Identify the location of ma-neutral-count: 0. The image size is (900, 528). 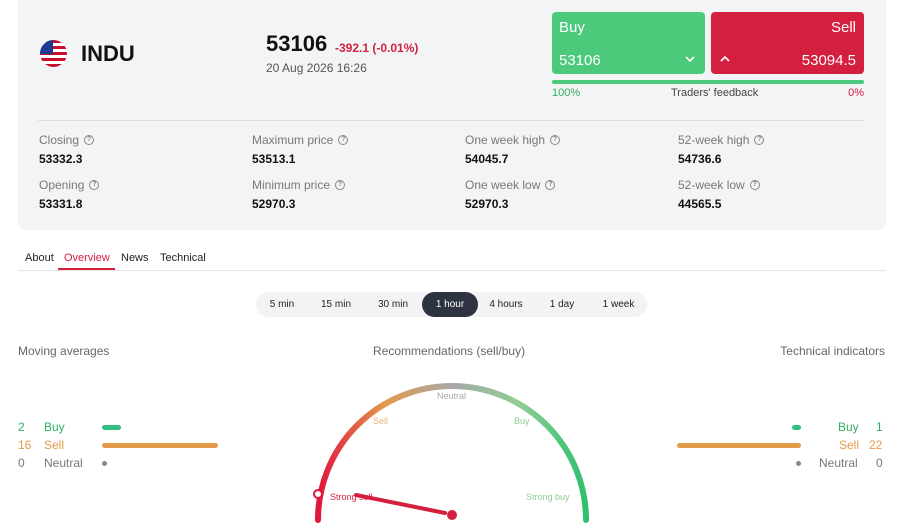
(21, 463).